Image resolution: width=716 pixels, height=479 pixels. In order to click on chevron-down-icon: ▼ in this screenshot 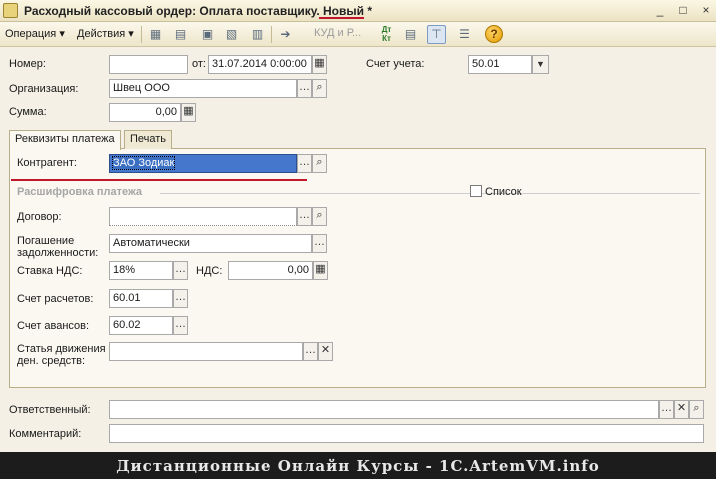, I will do `click(540, 64)`.